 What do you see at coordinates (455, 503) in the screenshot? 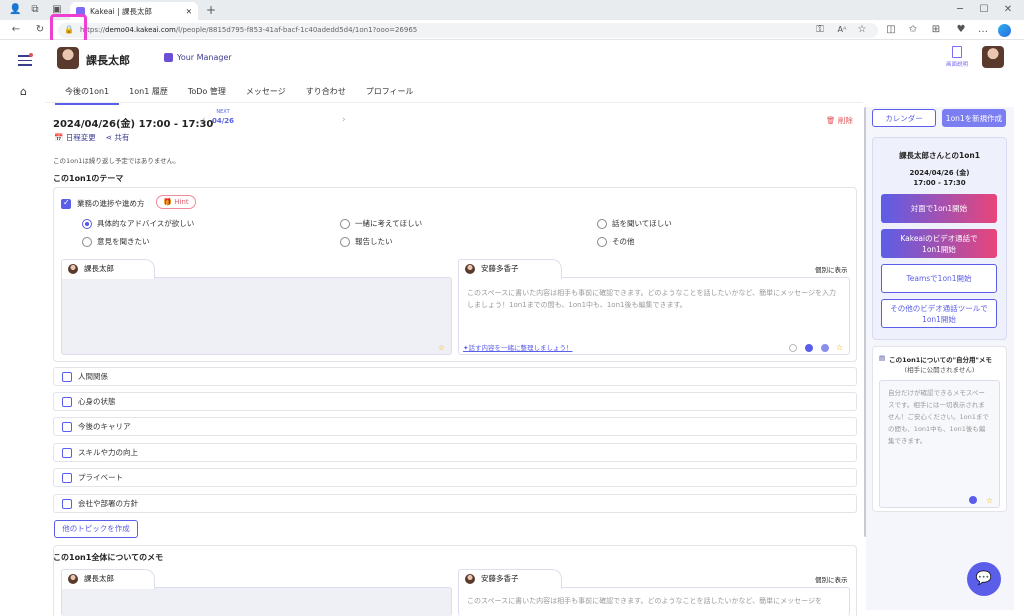
I see `topic-row: 会社や部署の方針` at bounding box center [455, 503].